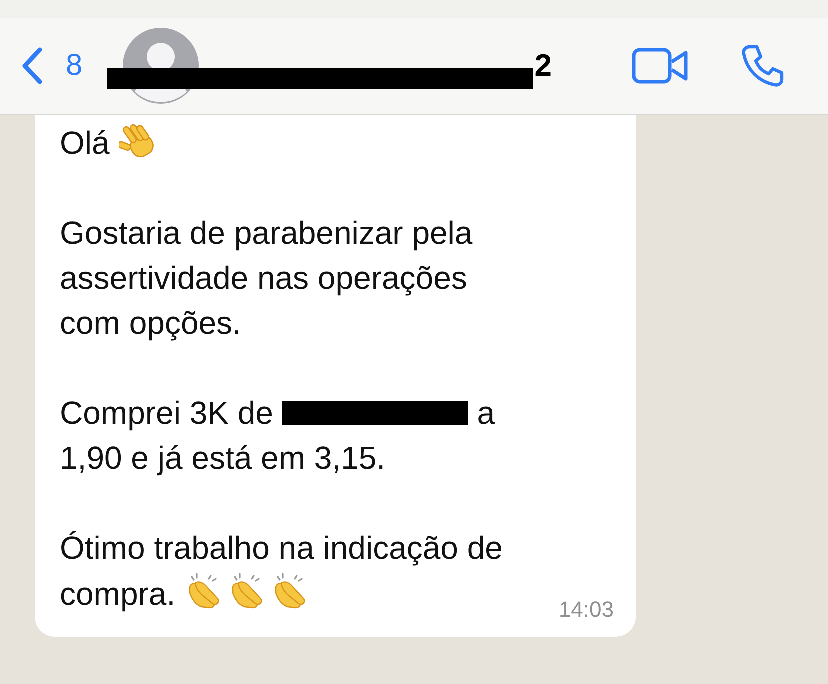 Image resolution: width=828 pixels, height=684 pixels. What do you see at coordinates (661, 66) in the screenshot?
I see `video-call-icon` at bounding box center [661, 66].